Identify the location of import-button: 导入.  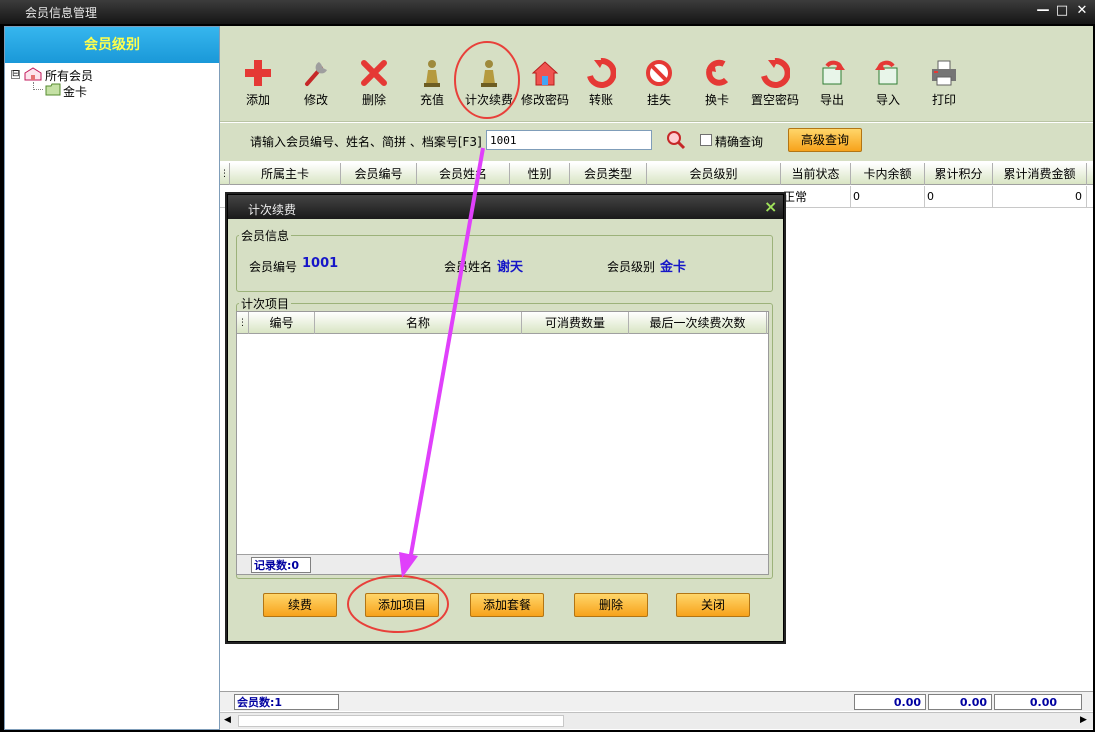
(888, 83).